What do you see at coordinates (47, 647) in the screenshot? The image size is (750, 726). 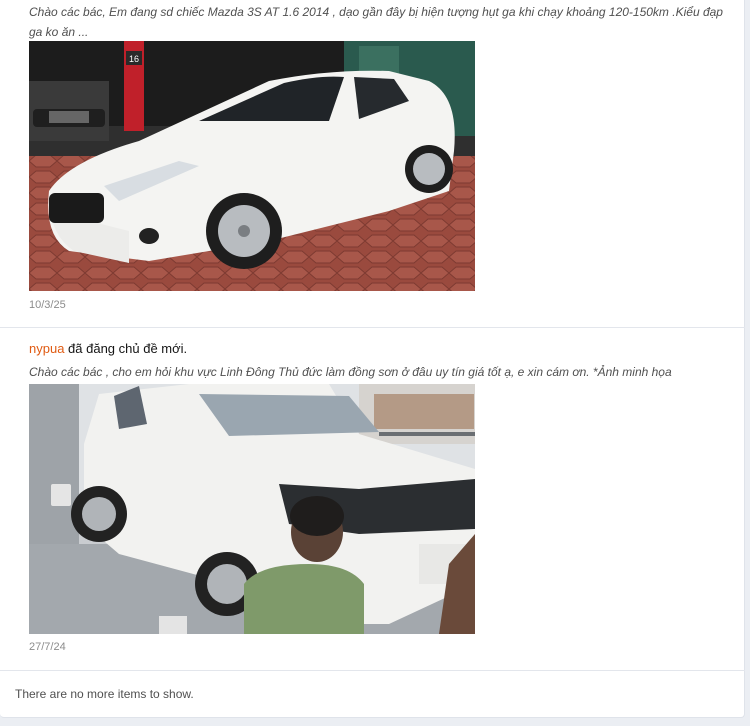 I see `post-date: 27/7/24` at bounding box center [47, 647].